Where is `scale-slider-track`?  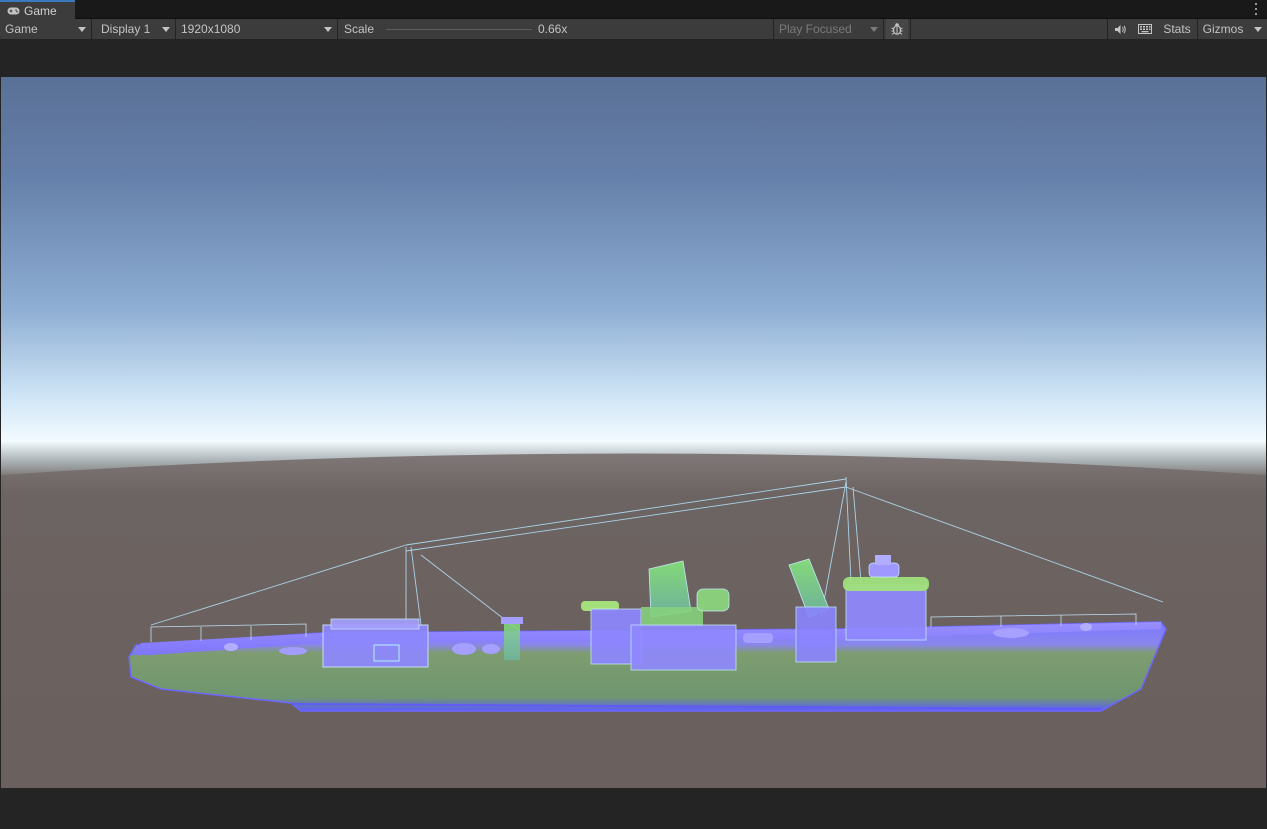 scale-slider-track is located at coordinates (457, 29).